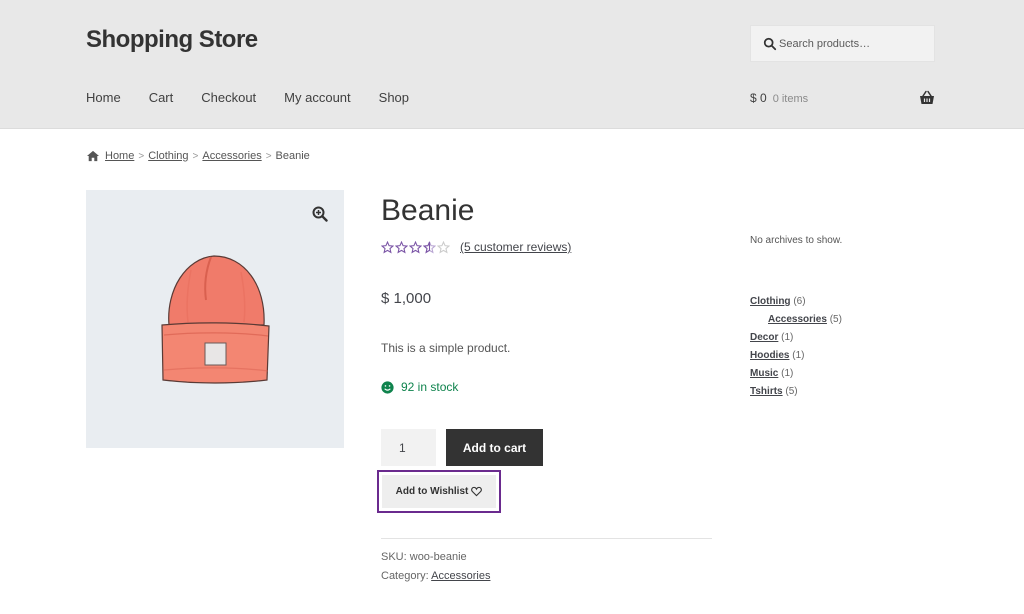 This screenshot has width=1024, height=614. What do you see at coordinates (799, 301) in the screenshot?
I see `category-count: (6)` at bounding box center [799, 301].